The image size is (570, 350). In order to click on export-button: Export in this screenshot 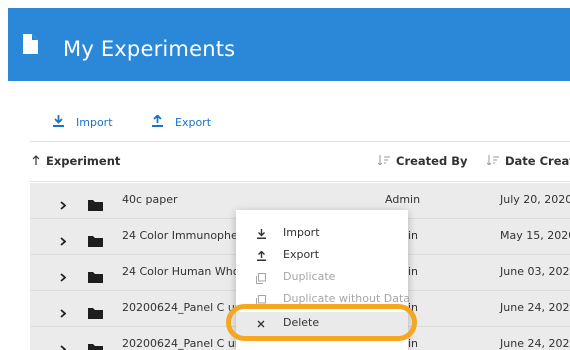, I will do `click(181, 122)`.